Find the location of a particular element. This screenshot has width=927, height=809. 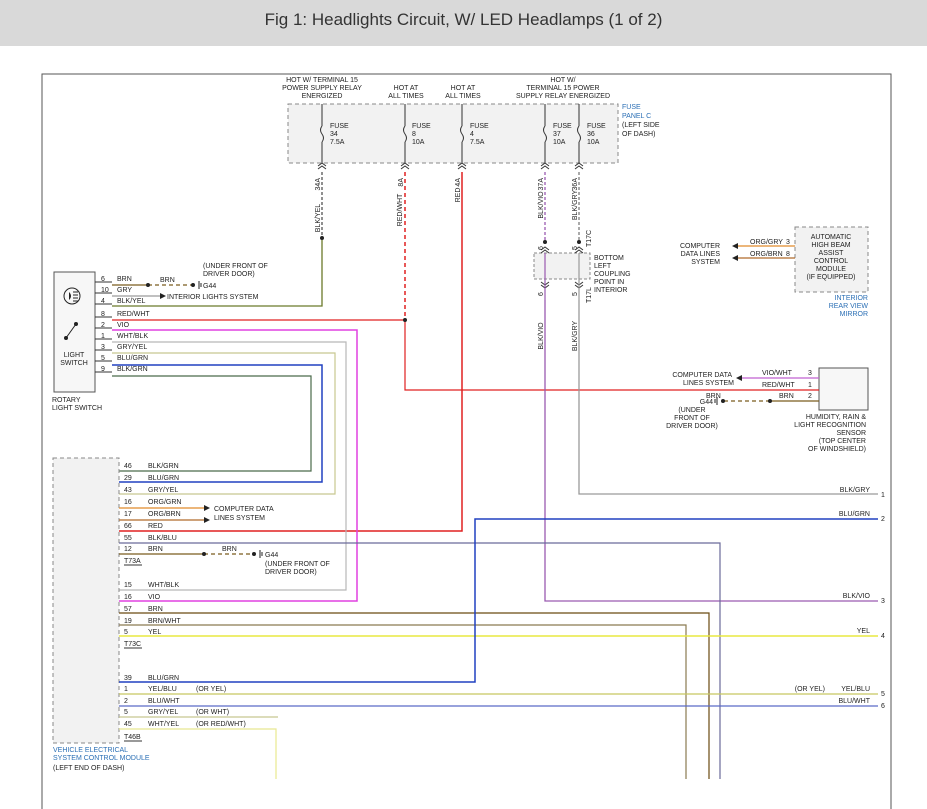

coupling-label-line: BOTTOM is located at coordinates (609, 258).